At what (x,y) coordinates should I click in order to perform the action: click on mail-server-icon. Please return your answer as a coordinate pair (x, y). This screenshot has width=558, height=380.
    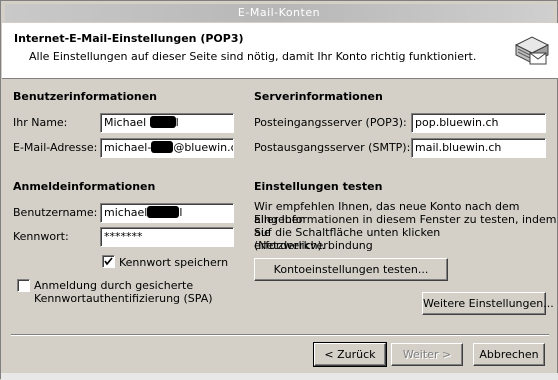
    Looking at the image, I should click on (532, 50).